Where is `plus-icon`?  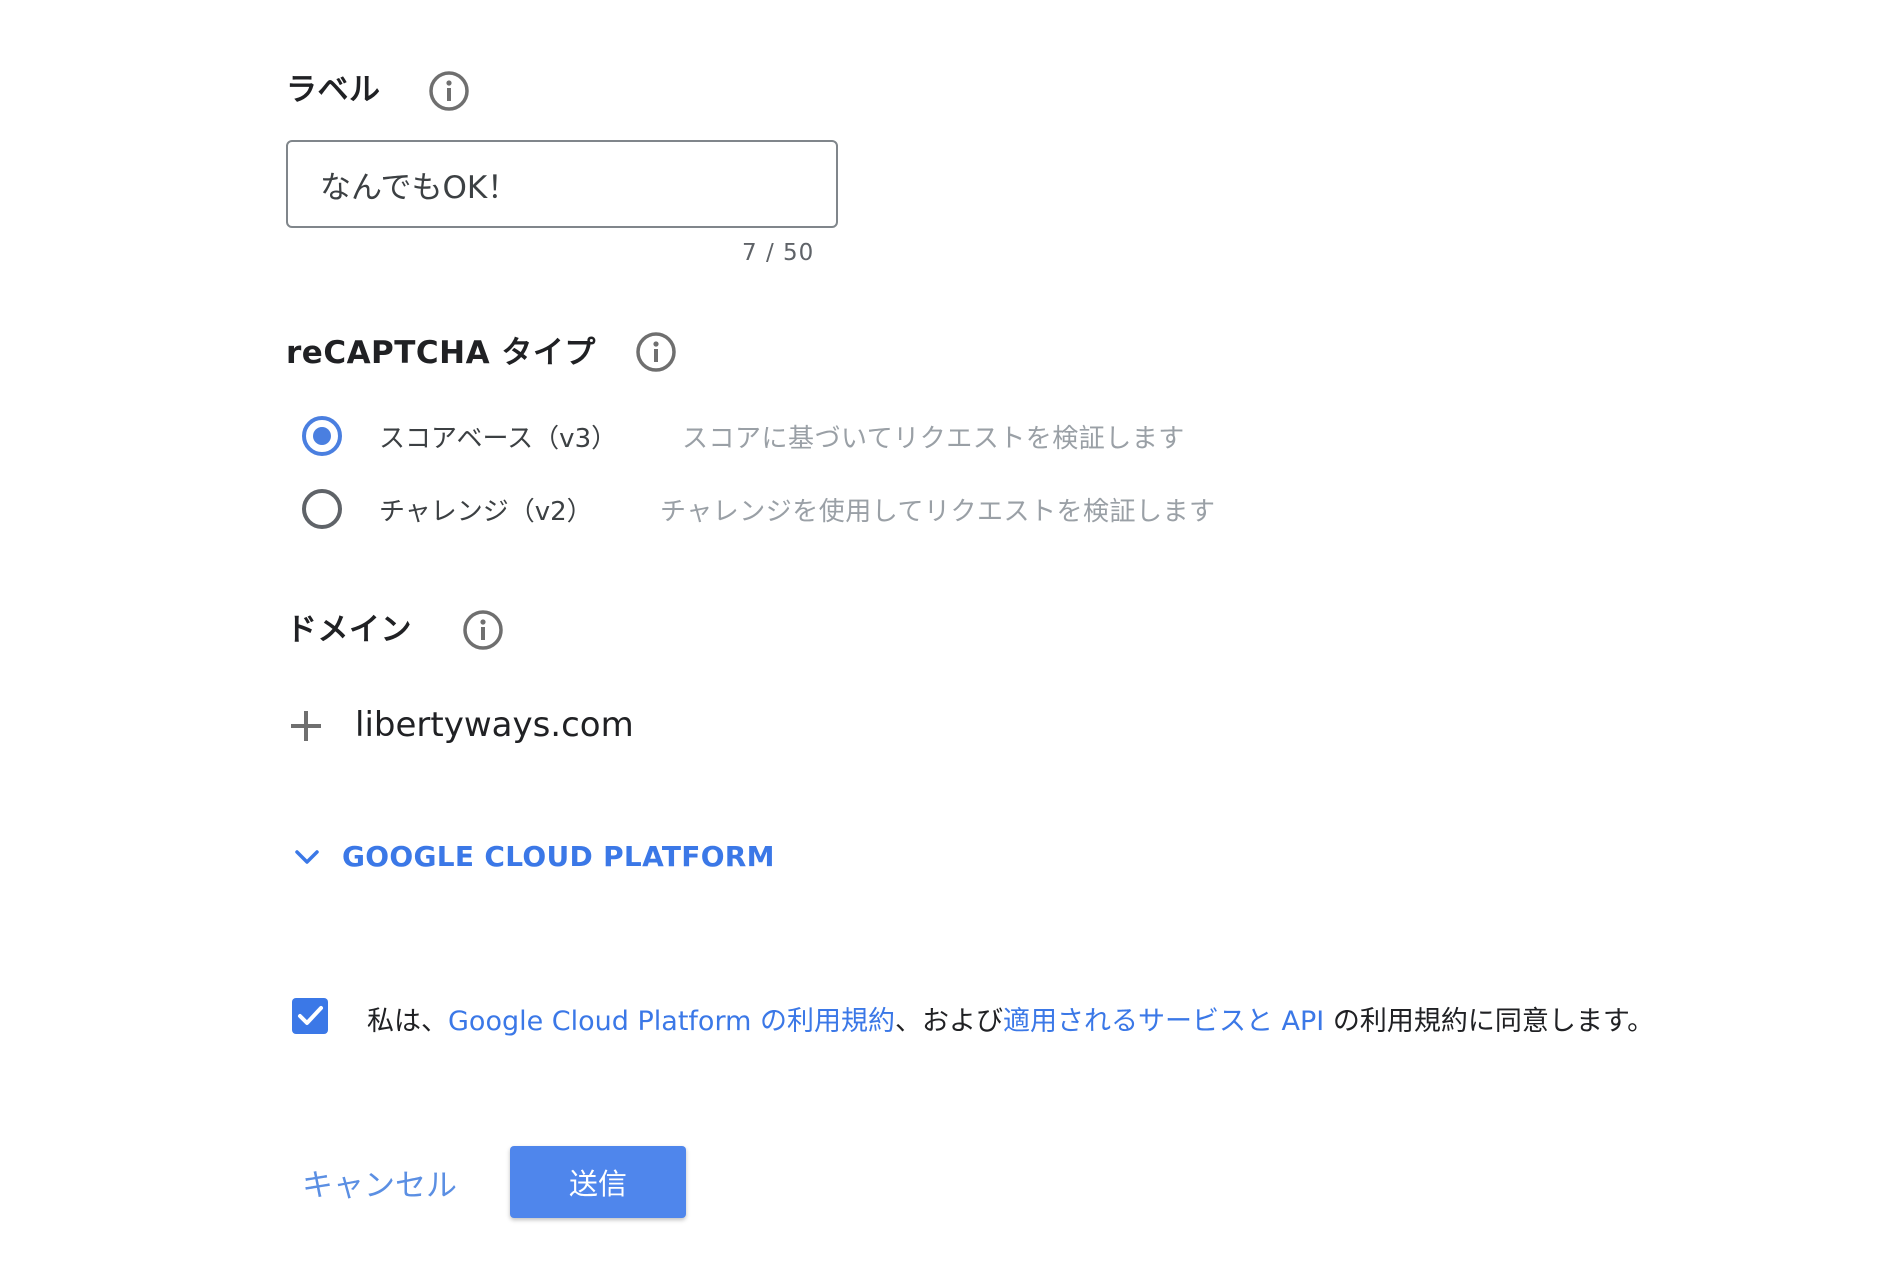 plus-icon is located at coordinates (306, 726).